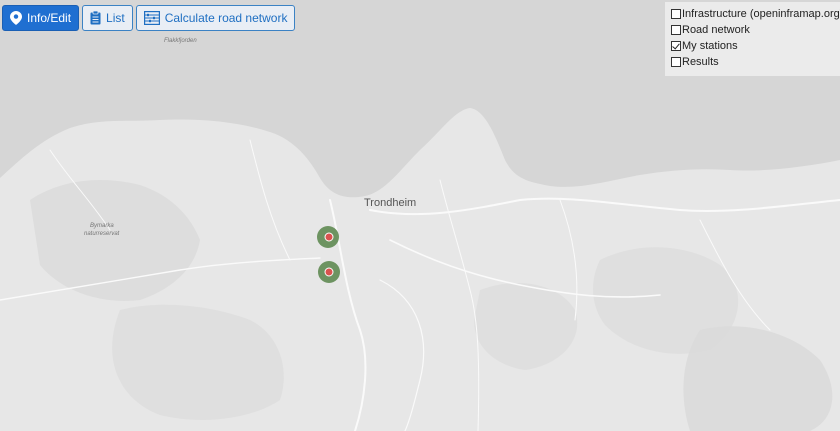  I want to click on abacus-icon, so click(151, 18).